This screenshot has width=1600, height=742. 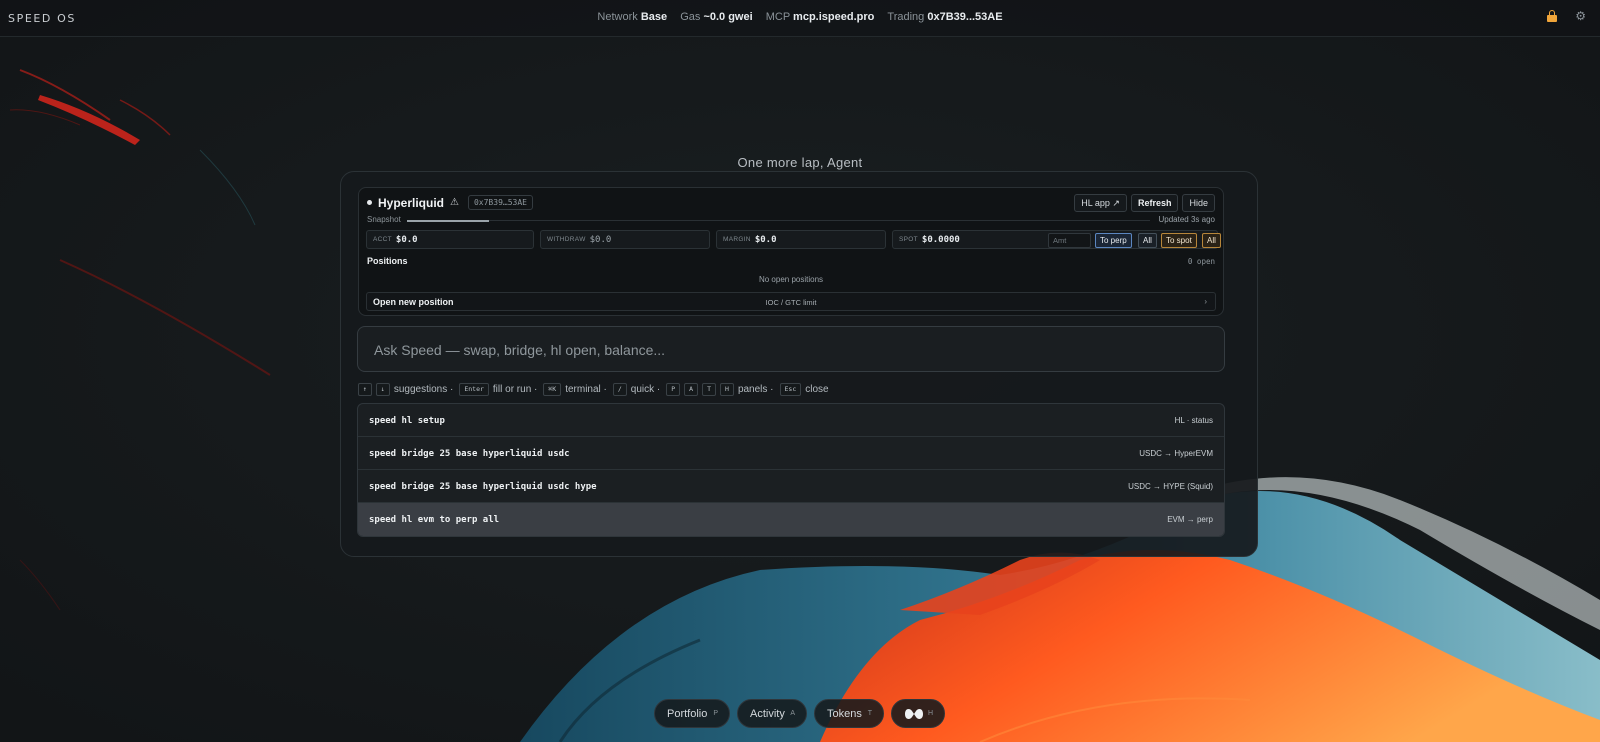 I want to click on acct-field: ACCT $0.0, so click(x=450, y=239).